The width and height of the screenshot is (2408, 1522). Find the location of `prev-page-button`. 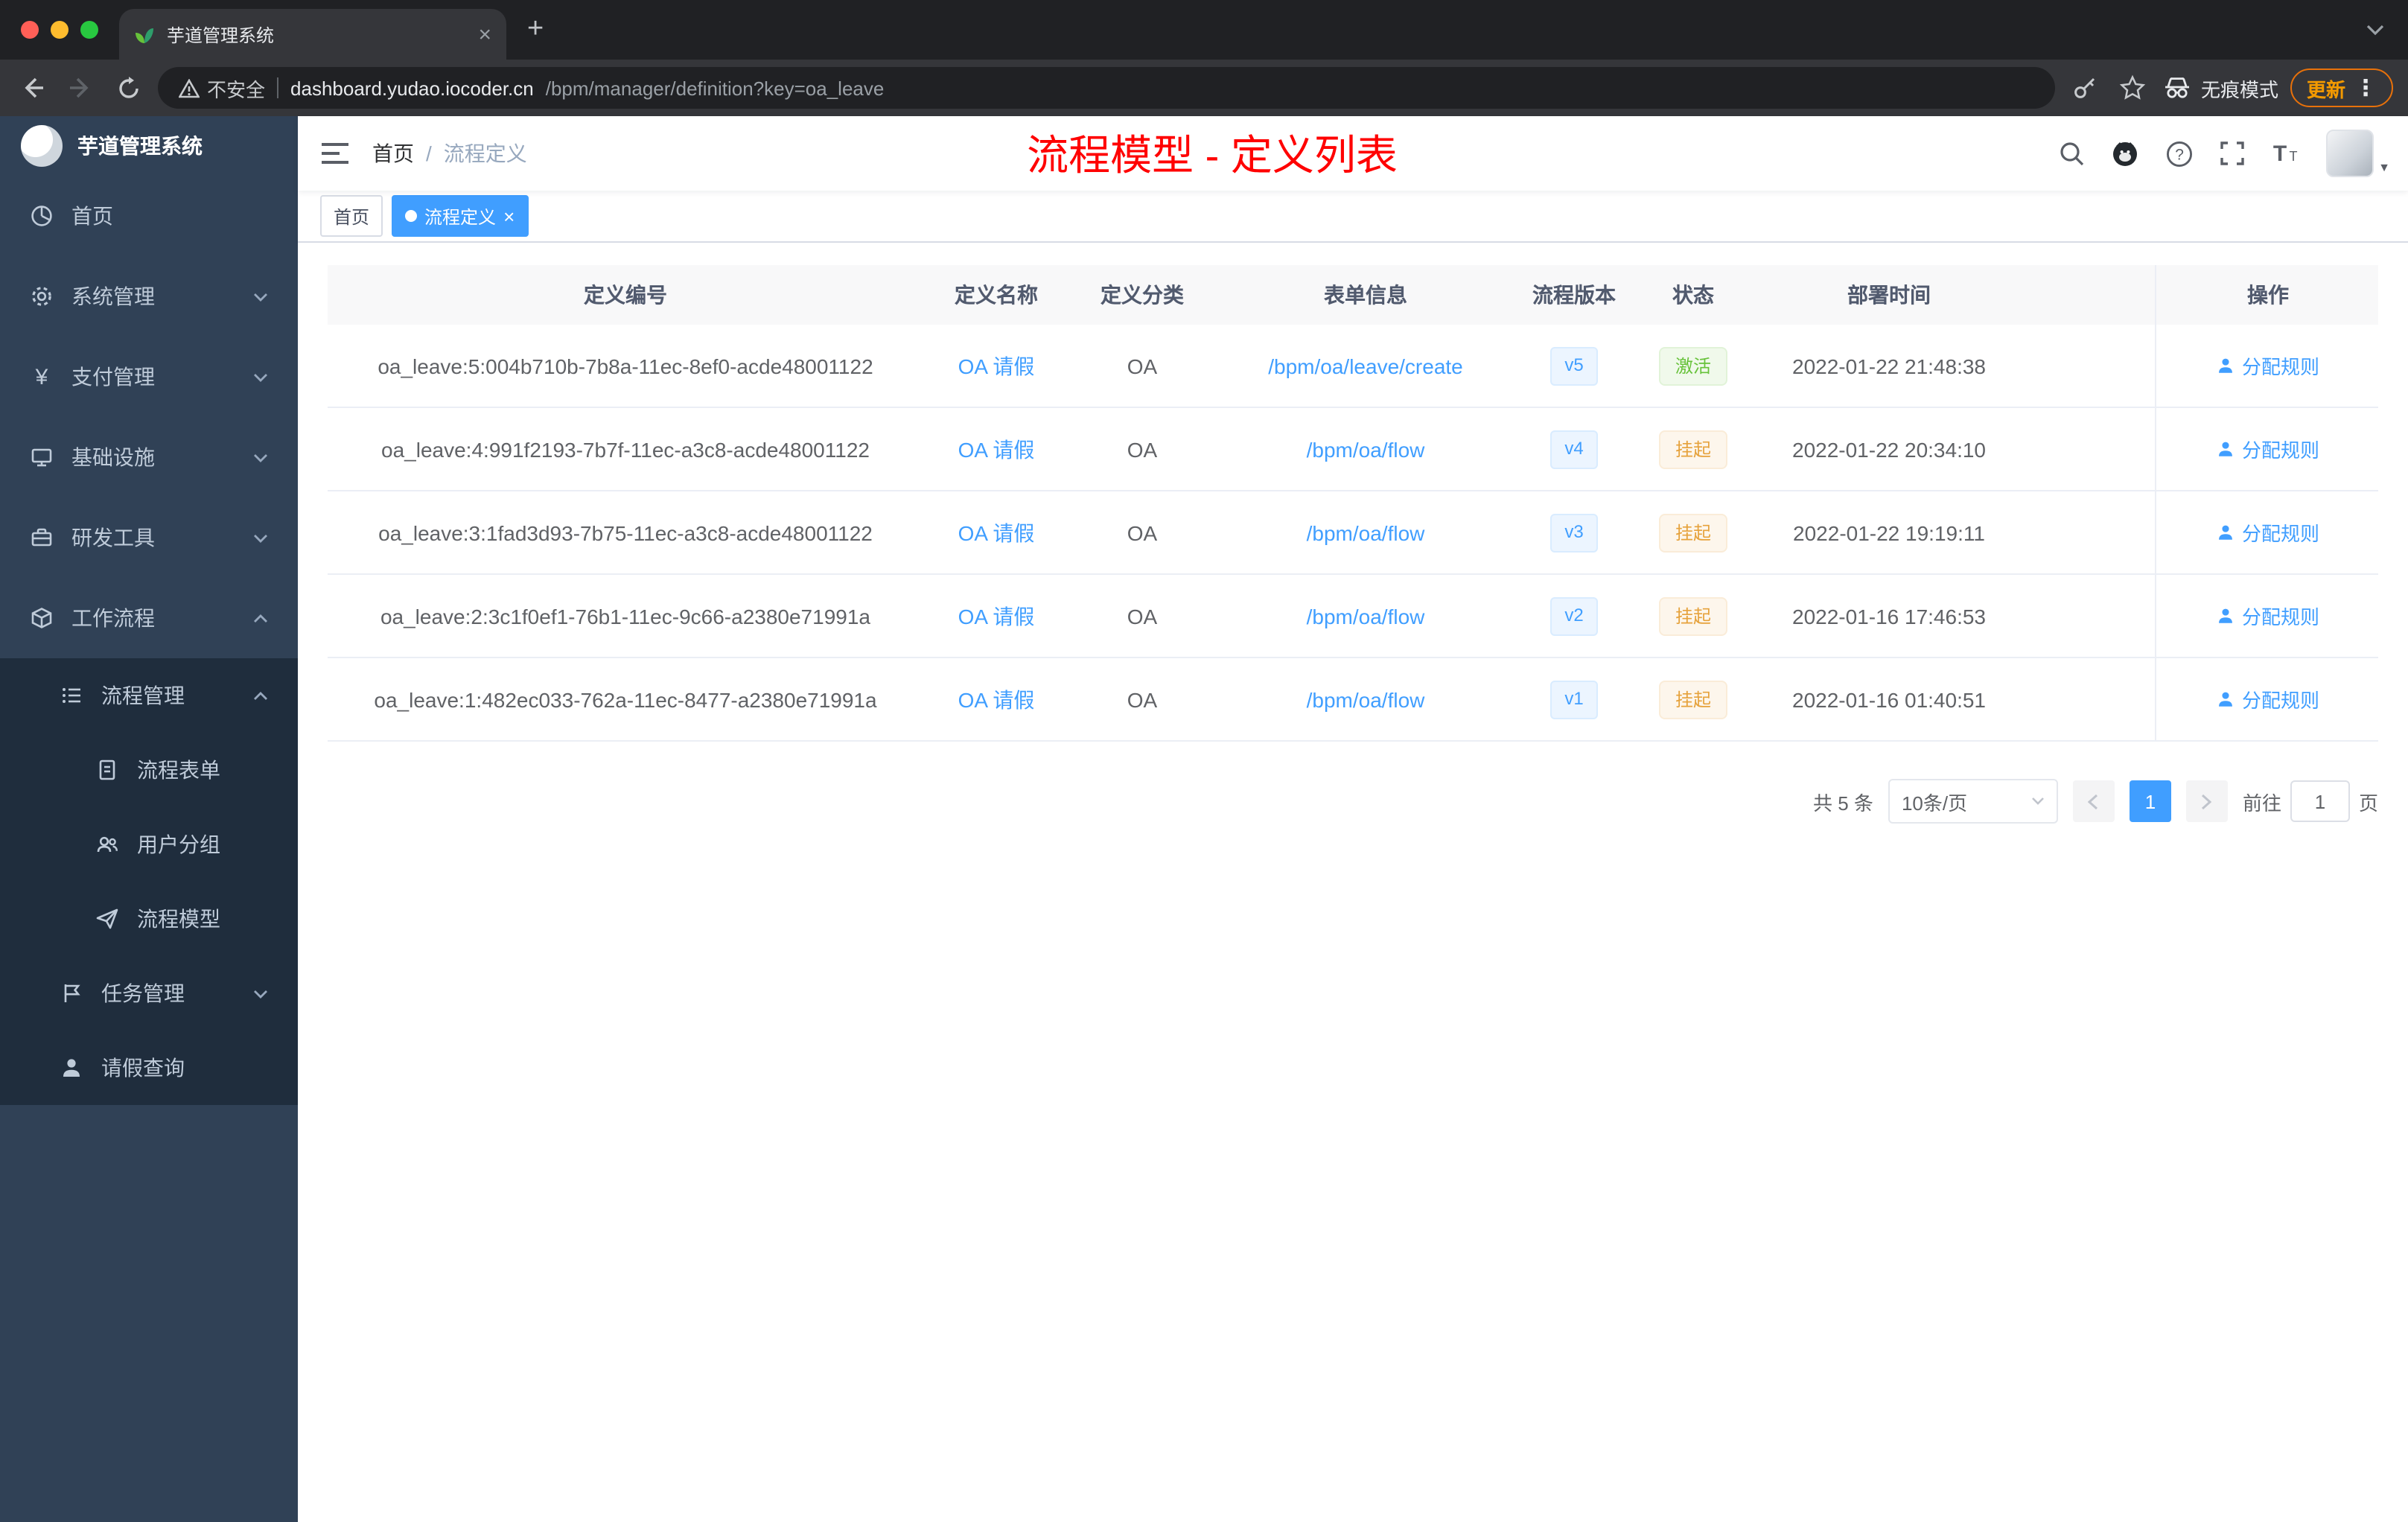

prev-page-button is located at coordinates (2093, 801).